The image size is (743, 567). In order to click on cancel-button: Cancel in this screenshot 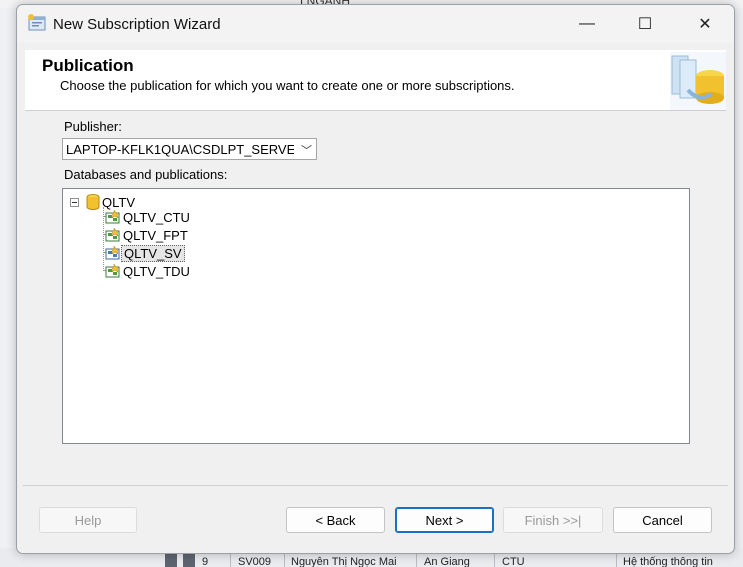, I will do `click(662, 520)`.